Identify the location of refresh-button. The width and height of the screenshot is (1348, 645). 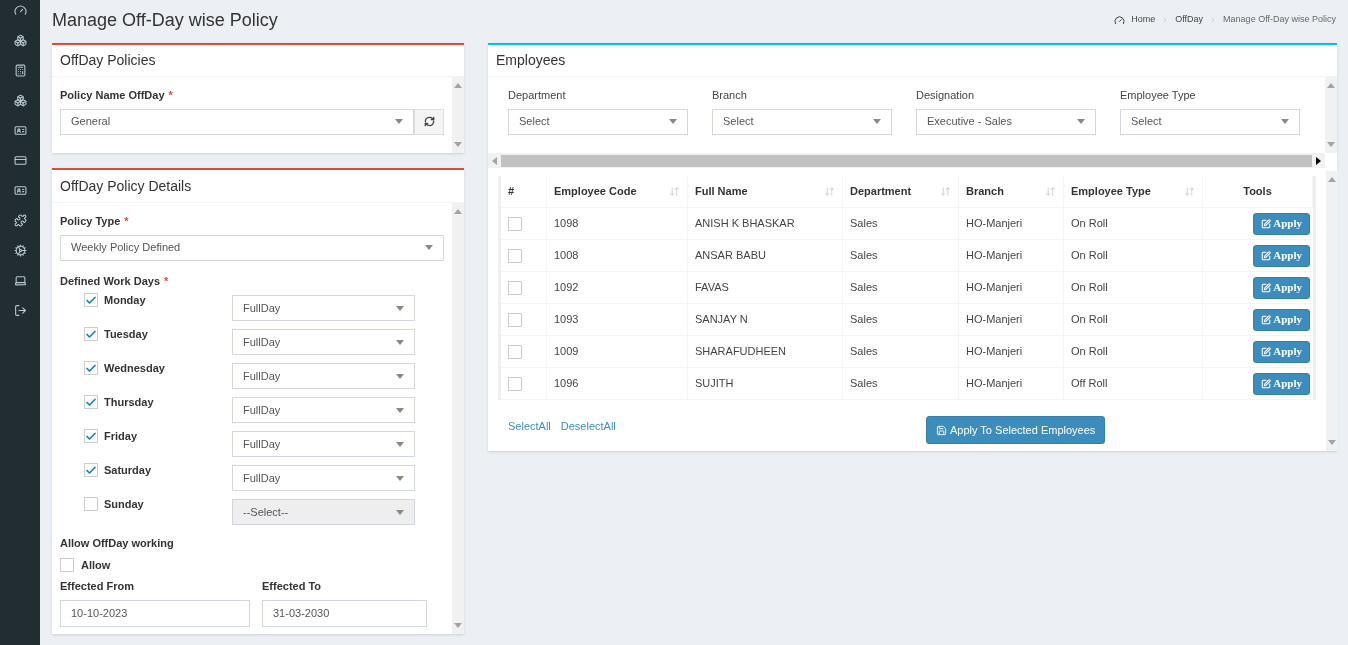
(429, 121).